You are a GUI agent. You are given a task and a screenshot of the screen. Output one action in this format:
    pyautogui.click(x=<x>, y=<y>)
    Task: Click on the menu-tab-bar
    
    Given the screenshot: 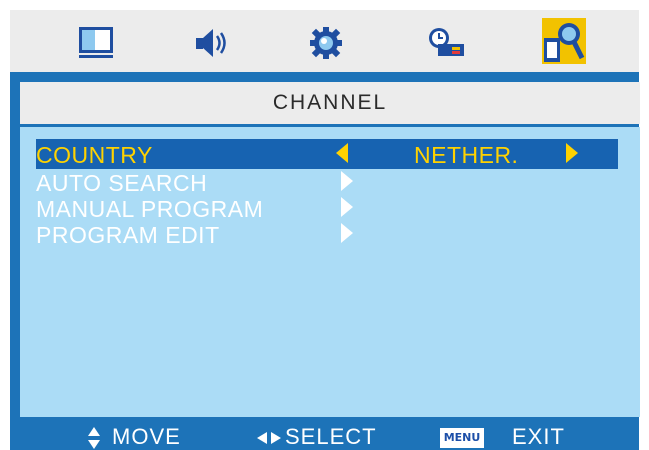 What is the action you would take?
    pyautogui.click(x=324, y=41)
    